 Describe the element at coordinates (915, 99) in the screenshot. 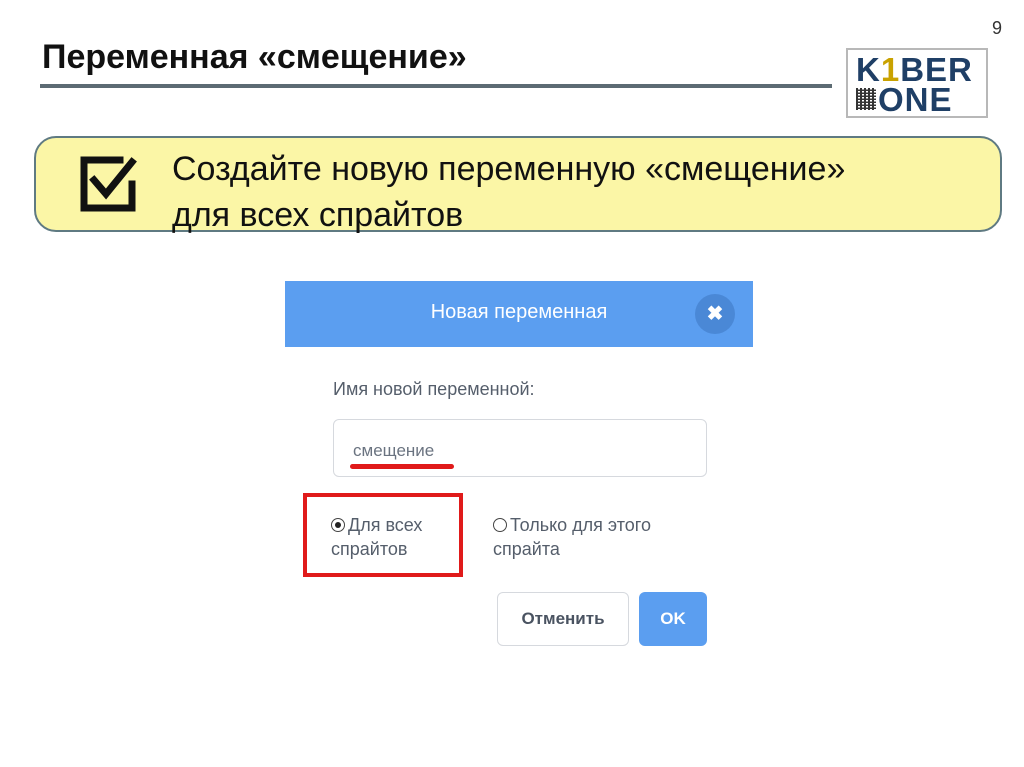

I see `logo-text-bottom: ONE` at that location.